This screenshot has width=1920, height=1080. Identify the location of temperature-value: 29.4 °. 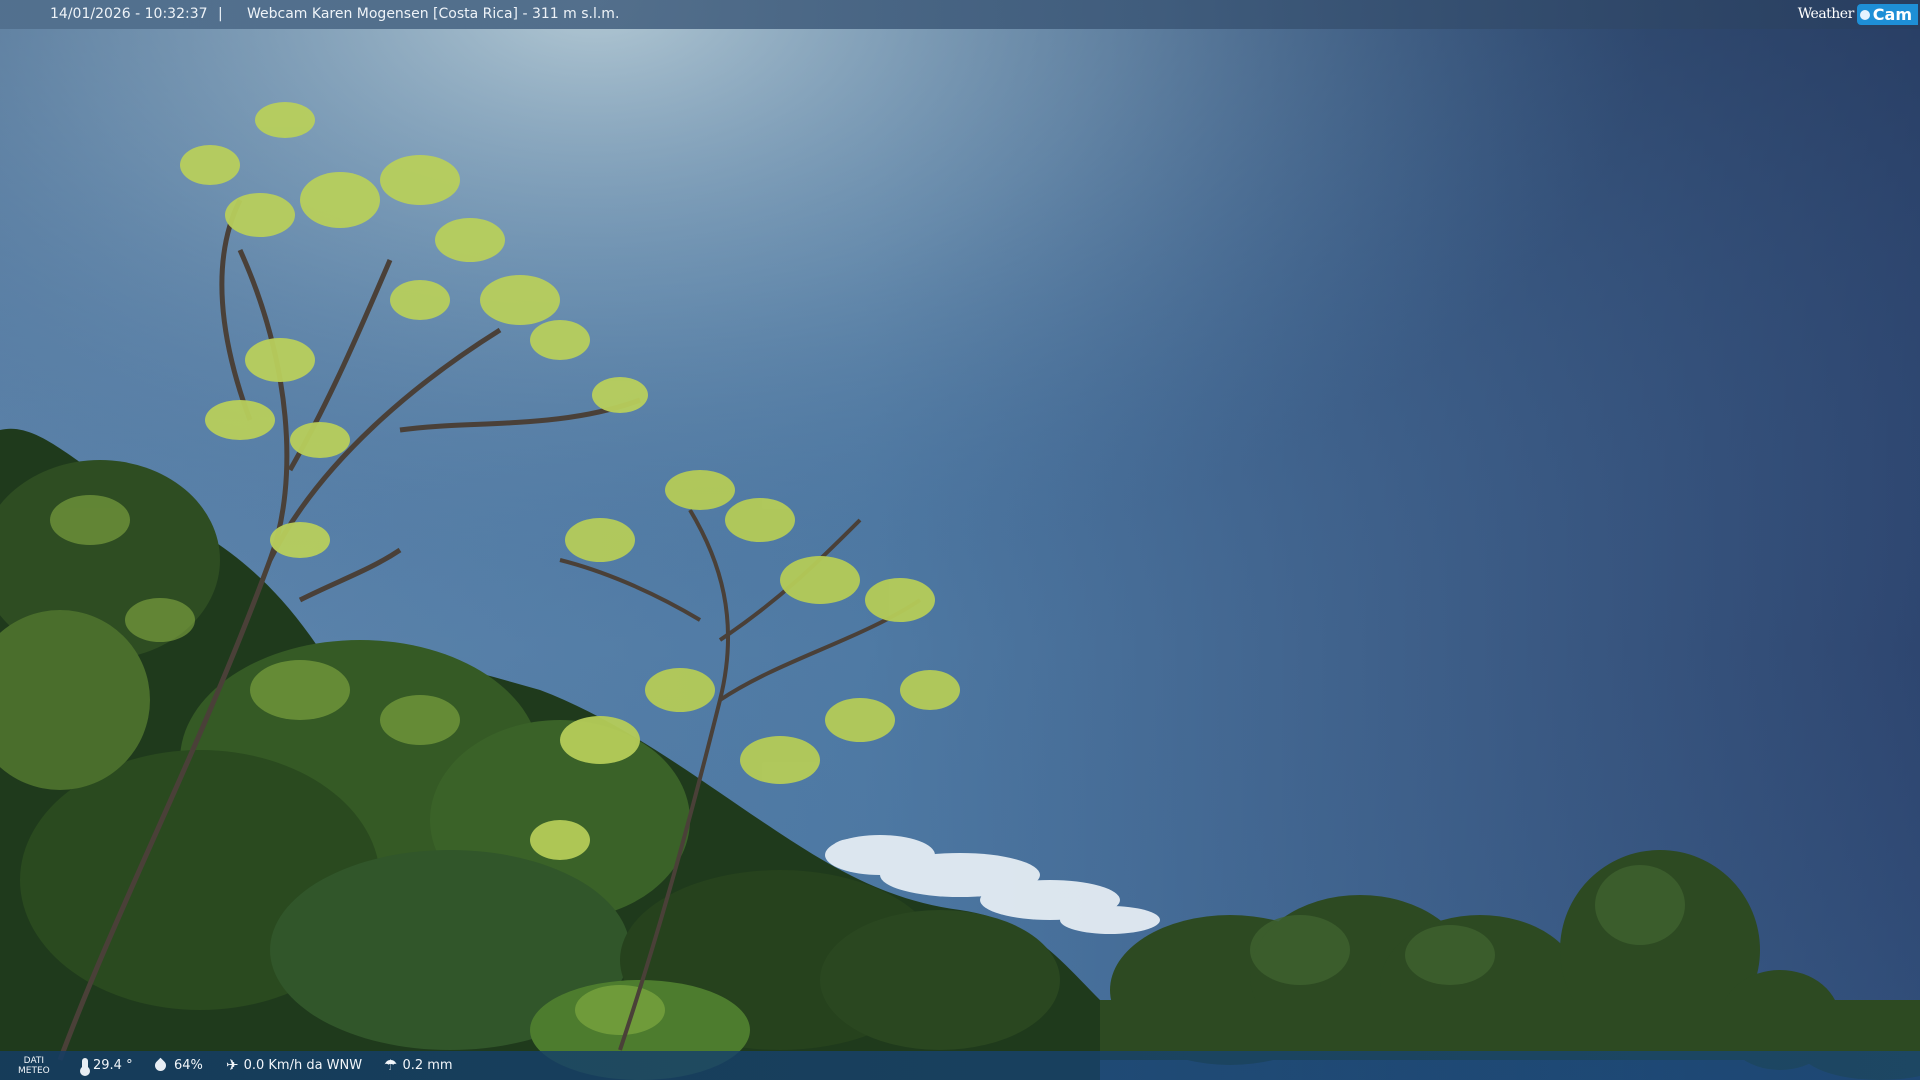
(113, 1065).